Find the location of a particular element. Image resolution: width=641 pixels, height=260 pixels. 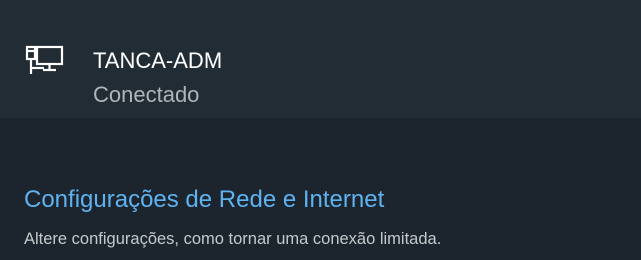

network-settings-link: Configurações de Rede e Internet is located at coordinates (204, 200).